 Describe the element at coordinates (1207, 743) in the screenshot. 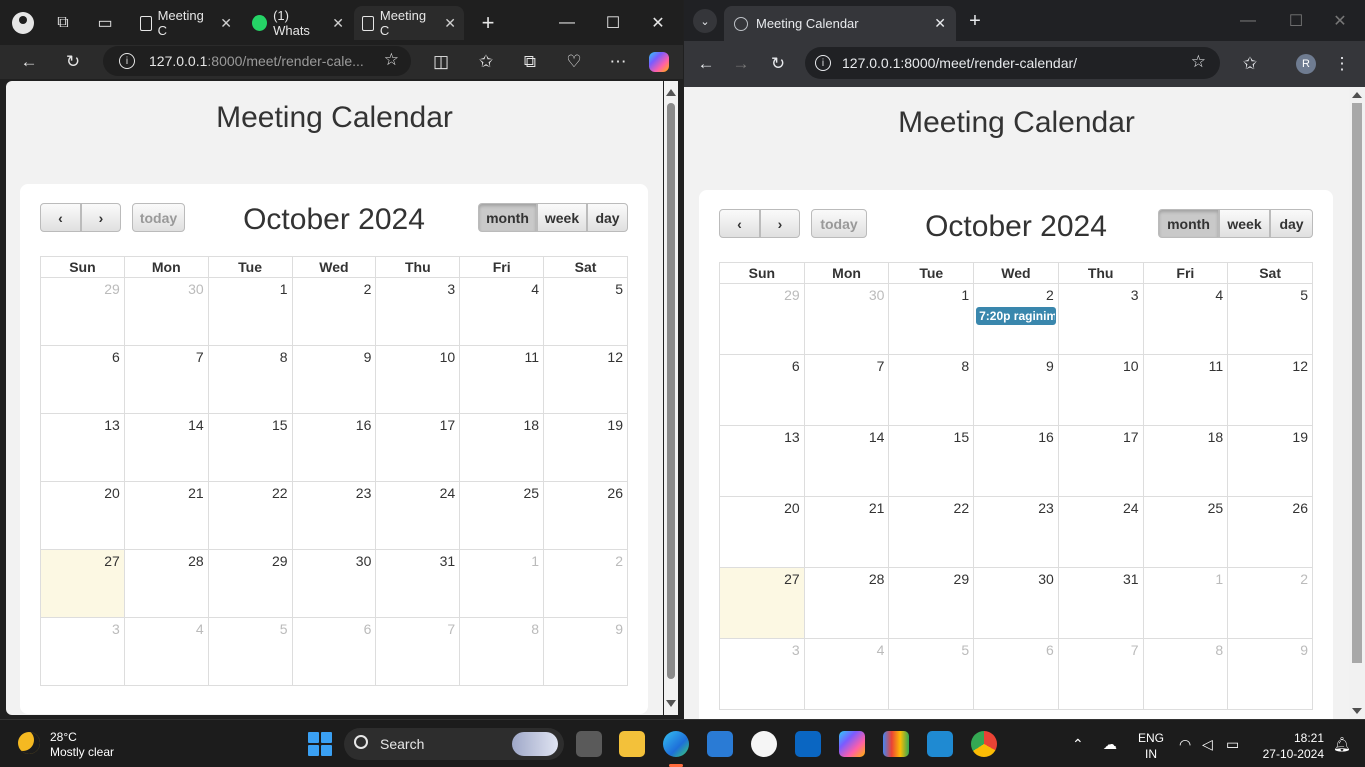

I see `volume-icon: ◁` at that location.